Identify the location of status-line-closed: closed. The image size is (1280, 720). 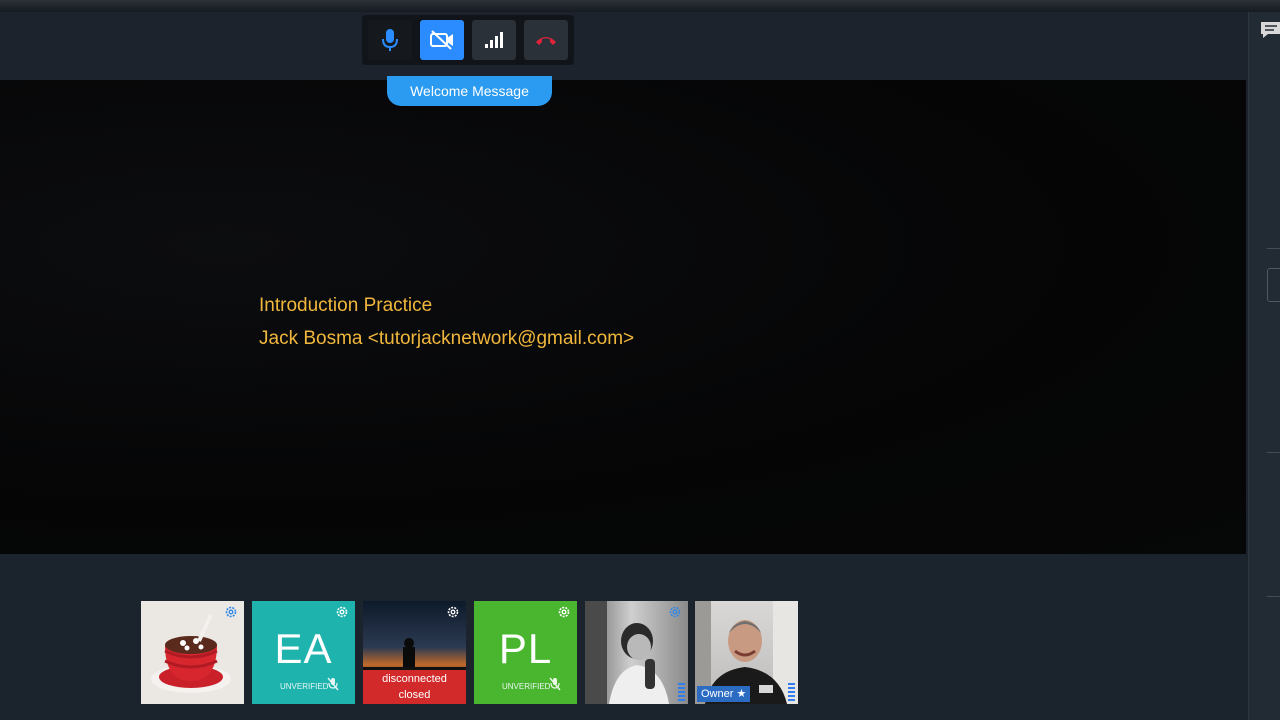
(414, 695).